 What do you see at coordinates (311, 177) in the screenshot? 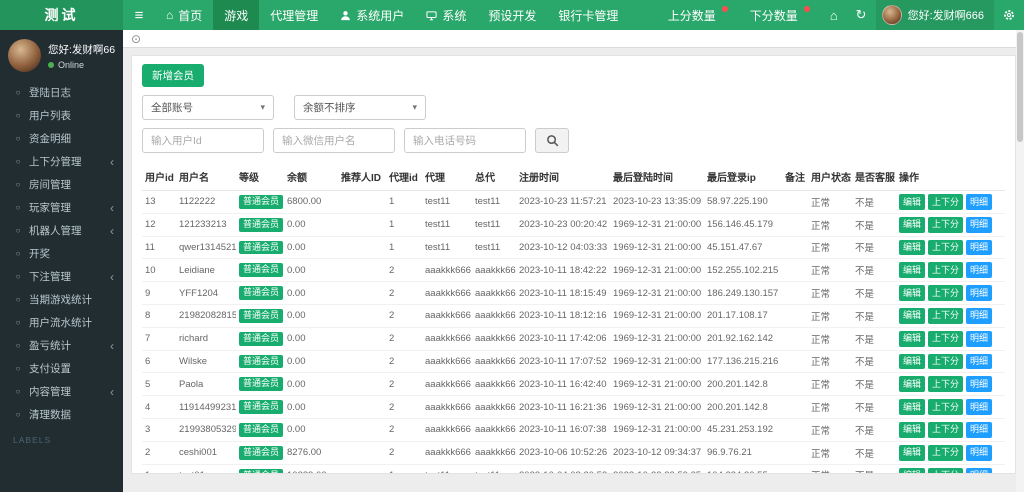
I see `column-header-3: 余额` at bounding box center [311, 177].